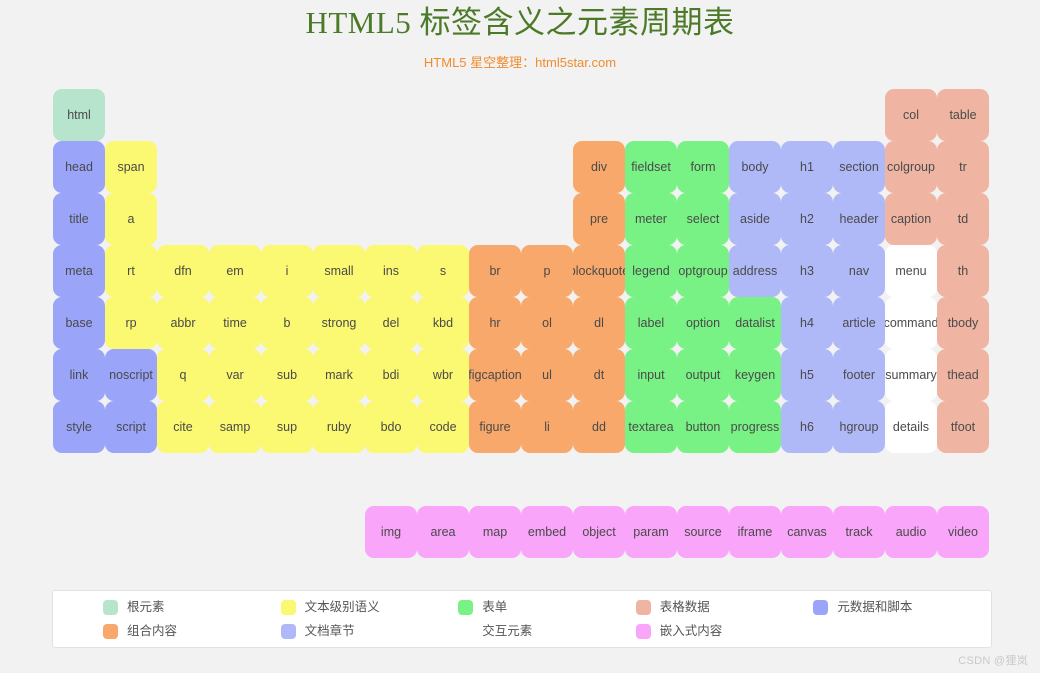 This screenshot has width=1040, height=673. Describe the element at coordinates (859, 427) in the screenshot. I see `element-cell-hgroup: hgroup` at that location.